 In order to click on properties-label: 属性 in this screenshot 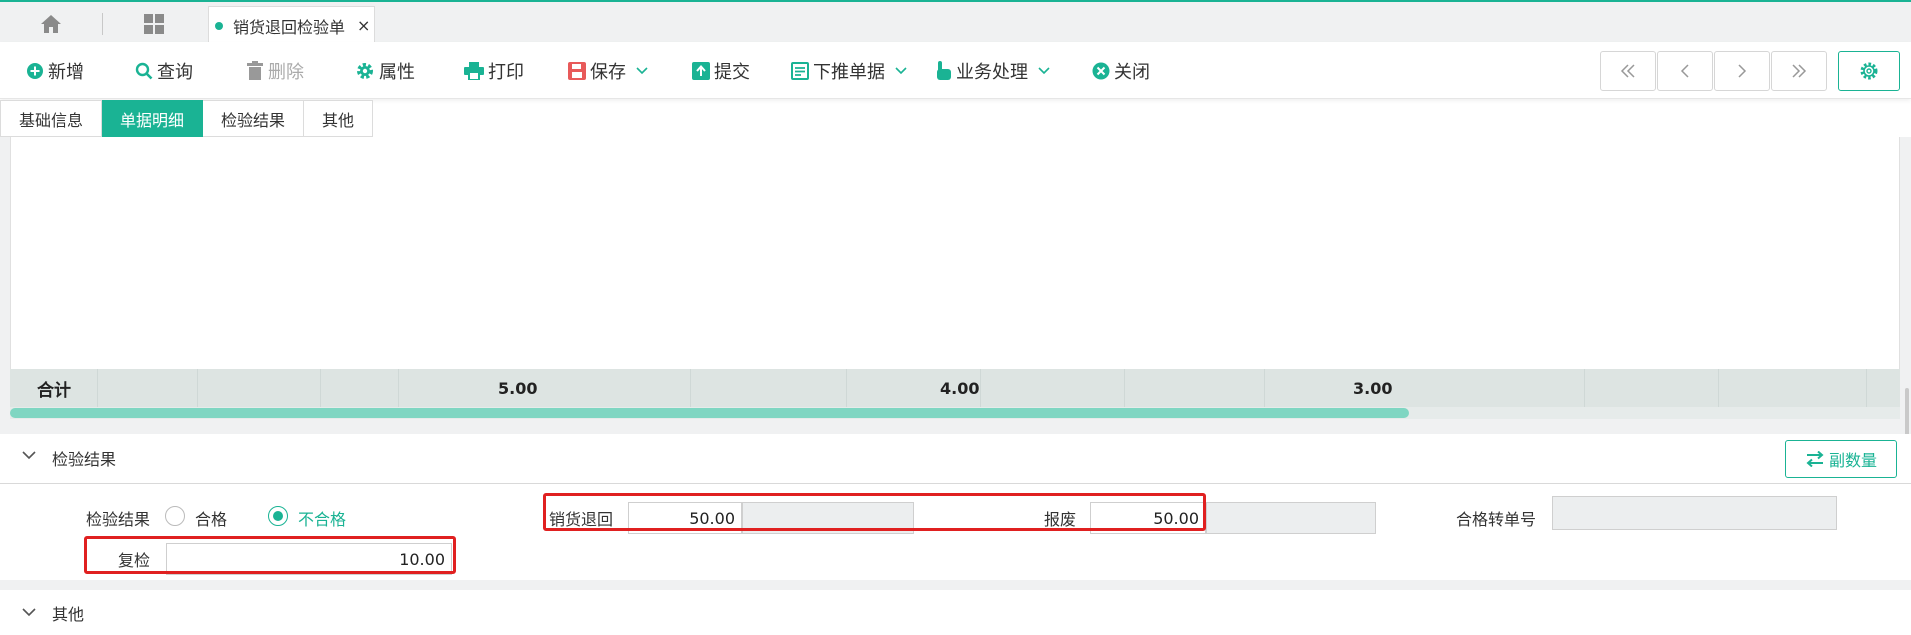, I will do `click(397, 72)`.